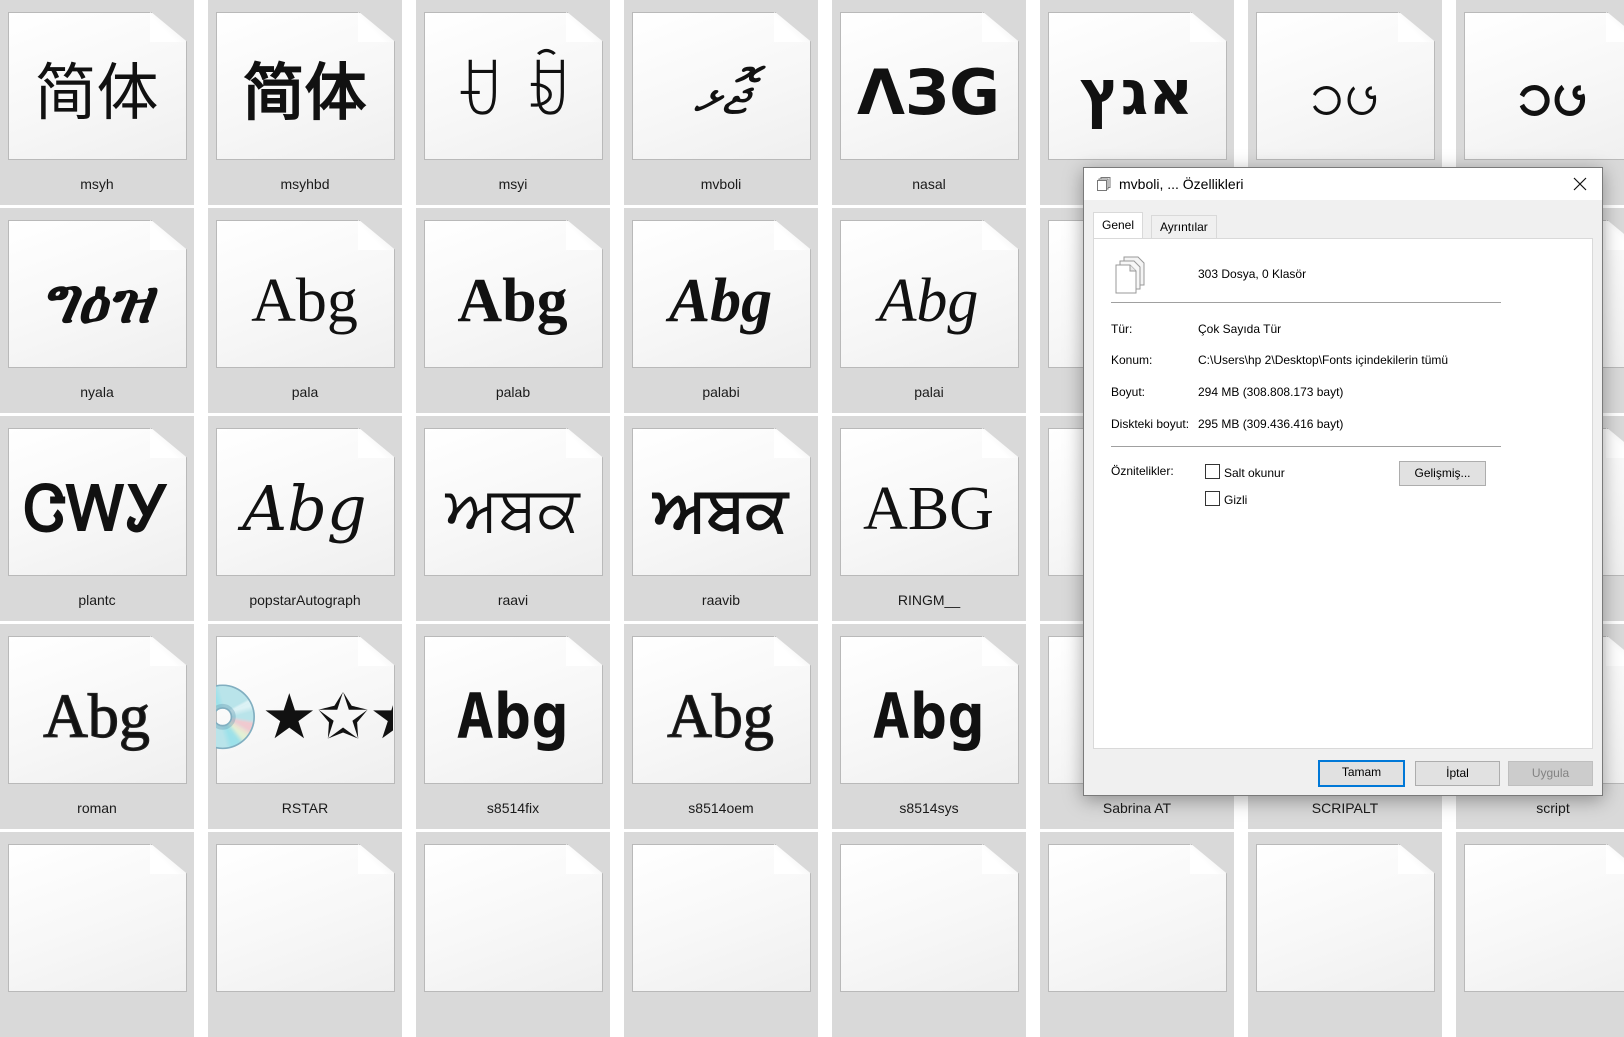 Image resolution: width=1624 pixels, height=1037 pixels. I want to click on hidden-label: Gizli, so click(1235, 500).